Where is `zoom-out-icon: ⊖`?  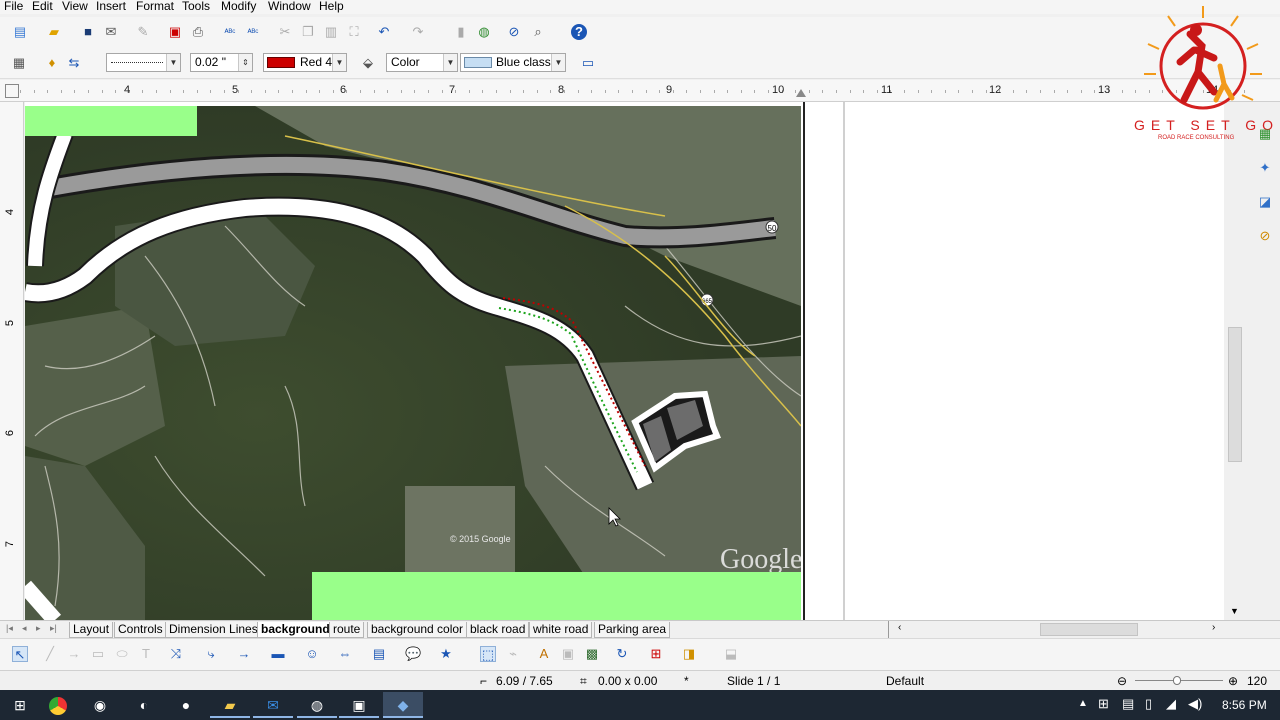 zoom-out-icon: ⊖ is located at coordinates (1122, 681).